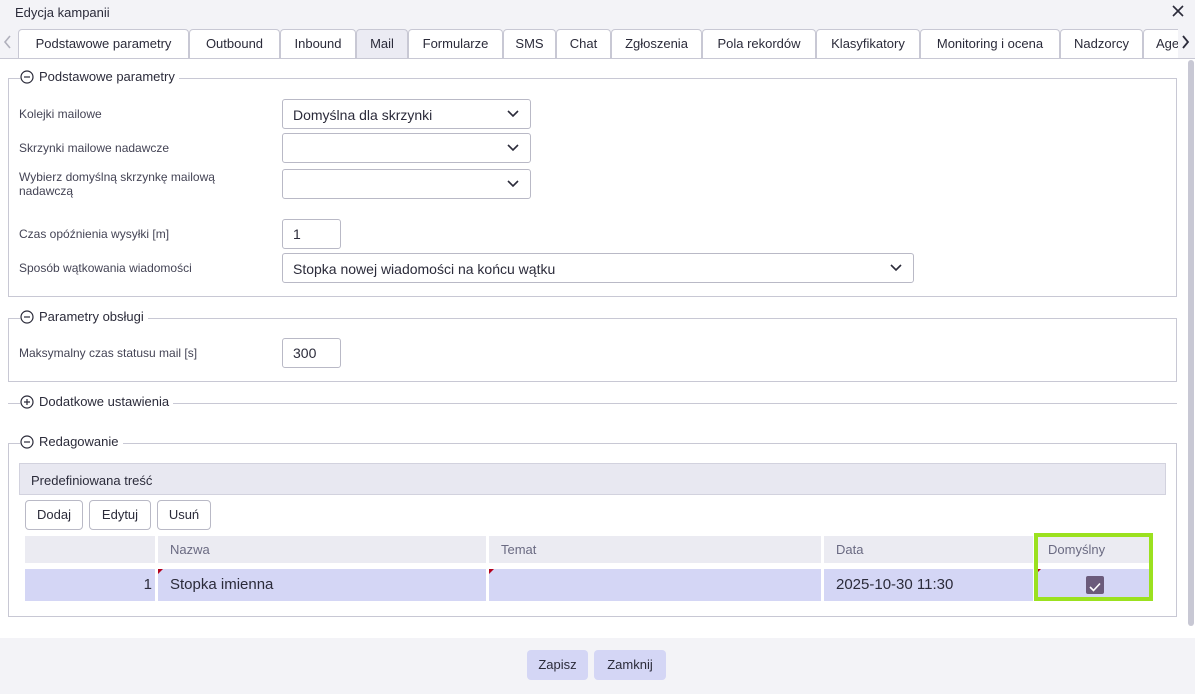 The image size is (1195, 694). I want to click on section-title: Redagowanie, so click(79, 441).